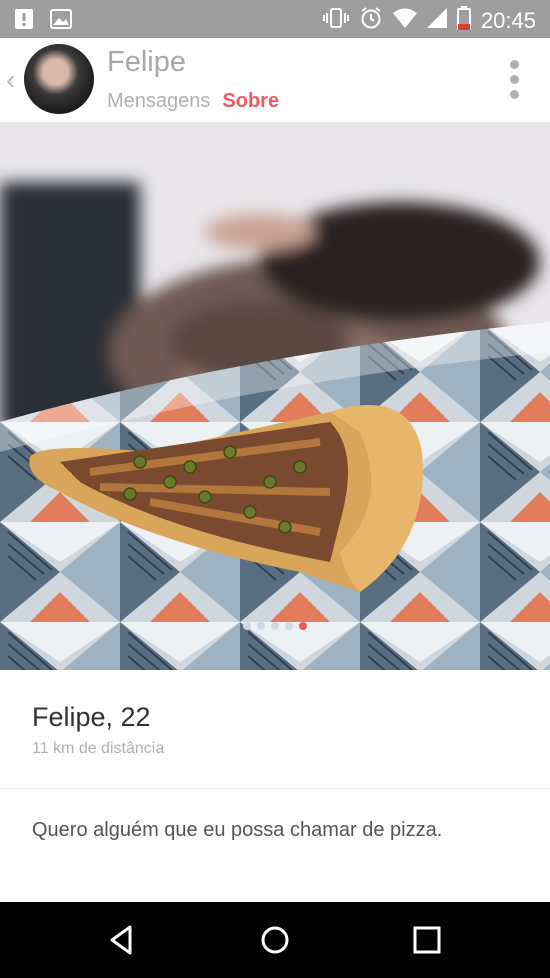  Describe the element at coordinates (146, 62) in the screenshot. I see `header-name: Felipe` at that location.